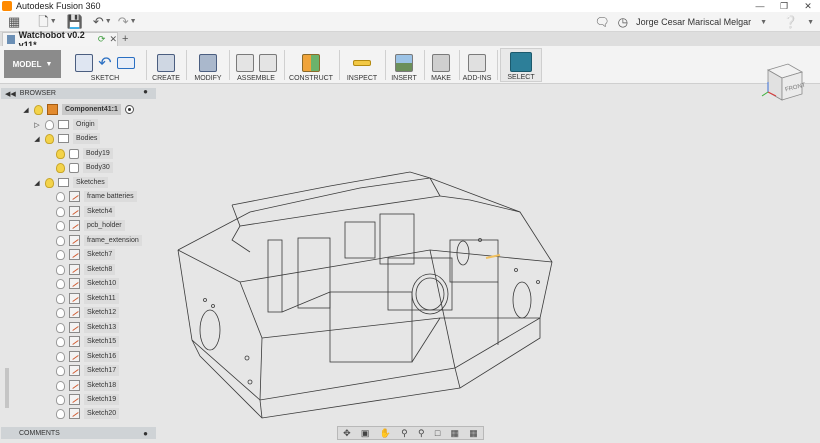 This screenshot has height=443, width=820. Describe the element at coordinates (145, 91) in the screenshot. I see `browser-pin-icon: ●` at that location.